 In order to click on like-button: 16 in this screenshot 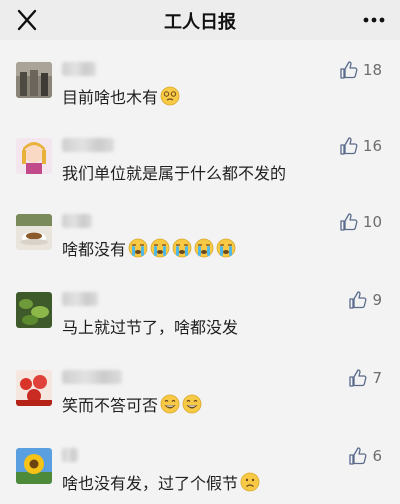, I will do `click(360, 146)`.